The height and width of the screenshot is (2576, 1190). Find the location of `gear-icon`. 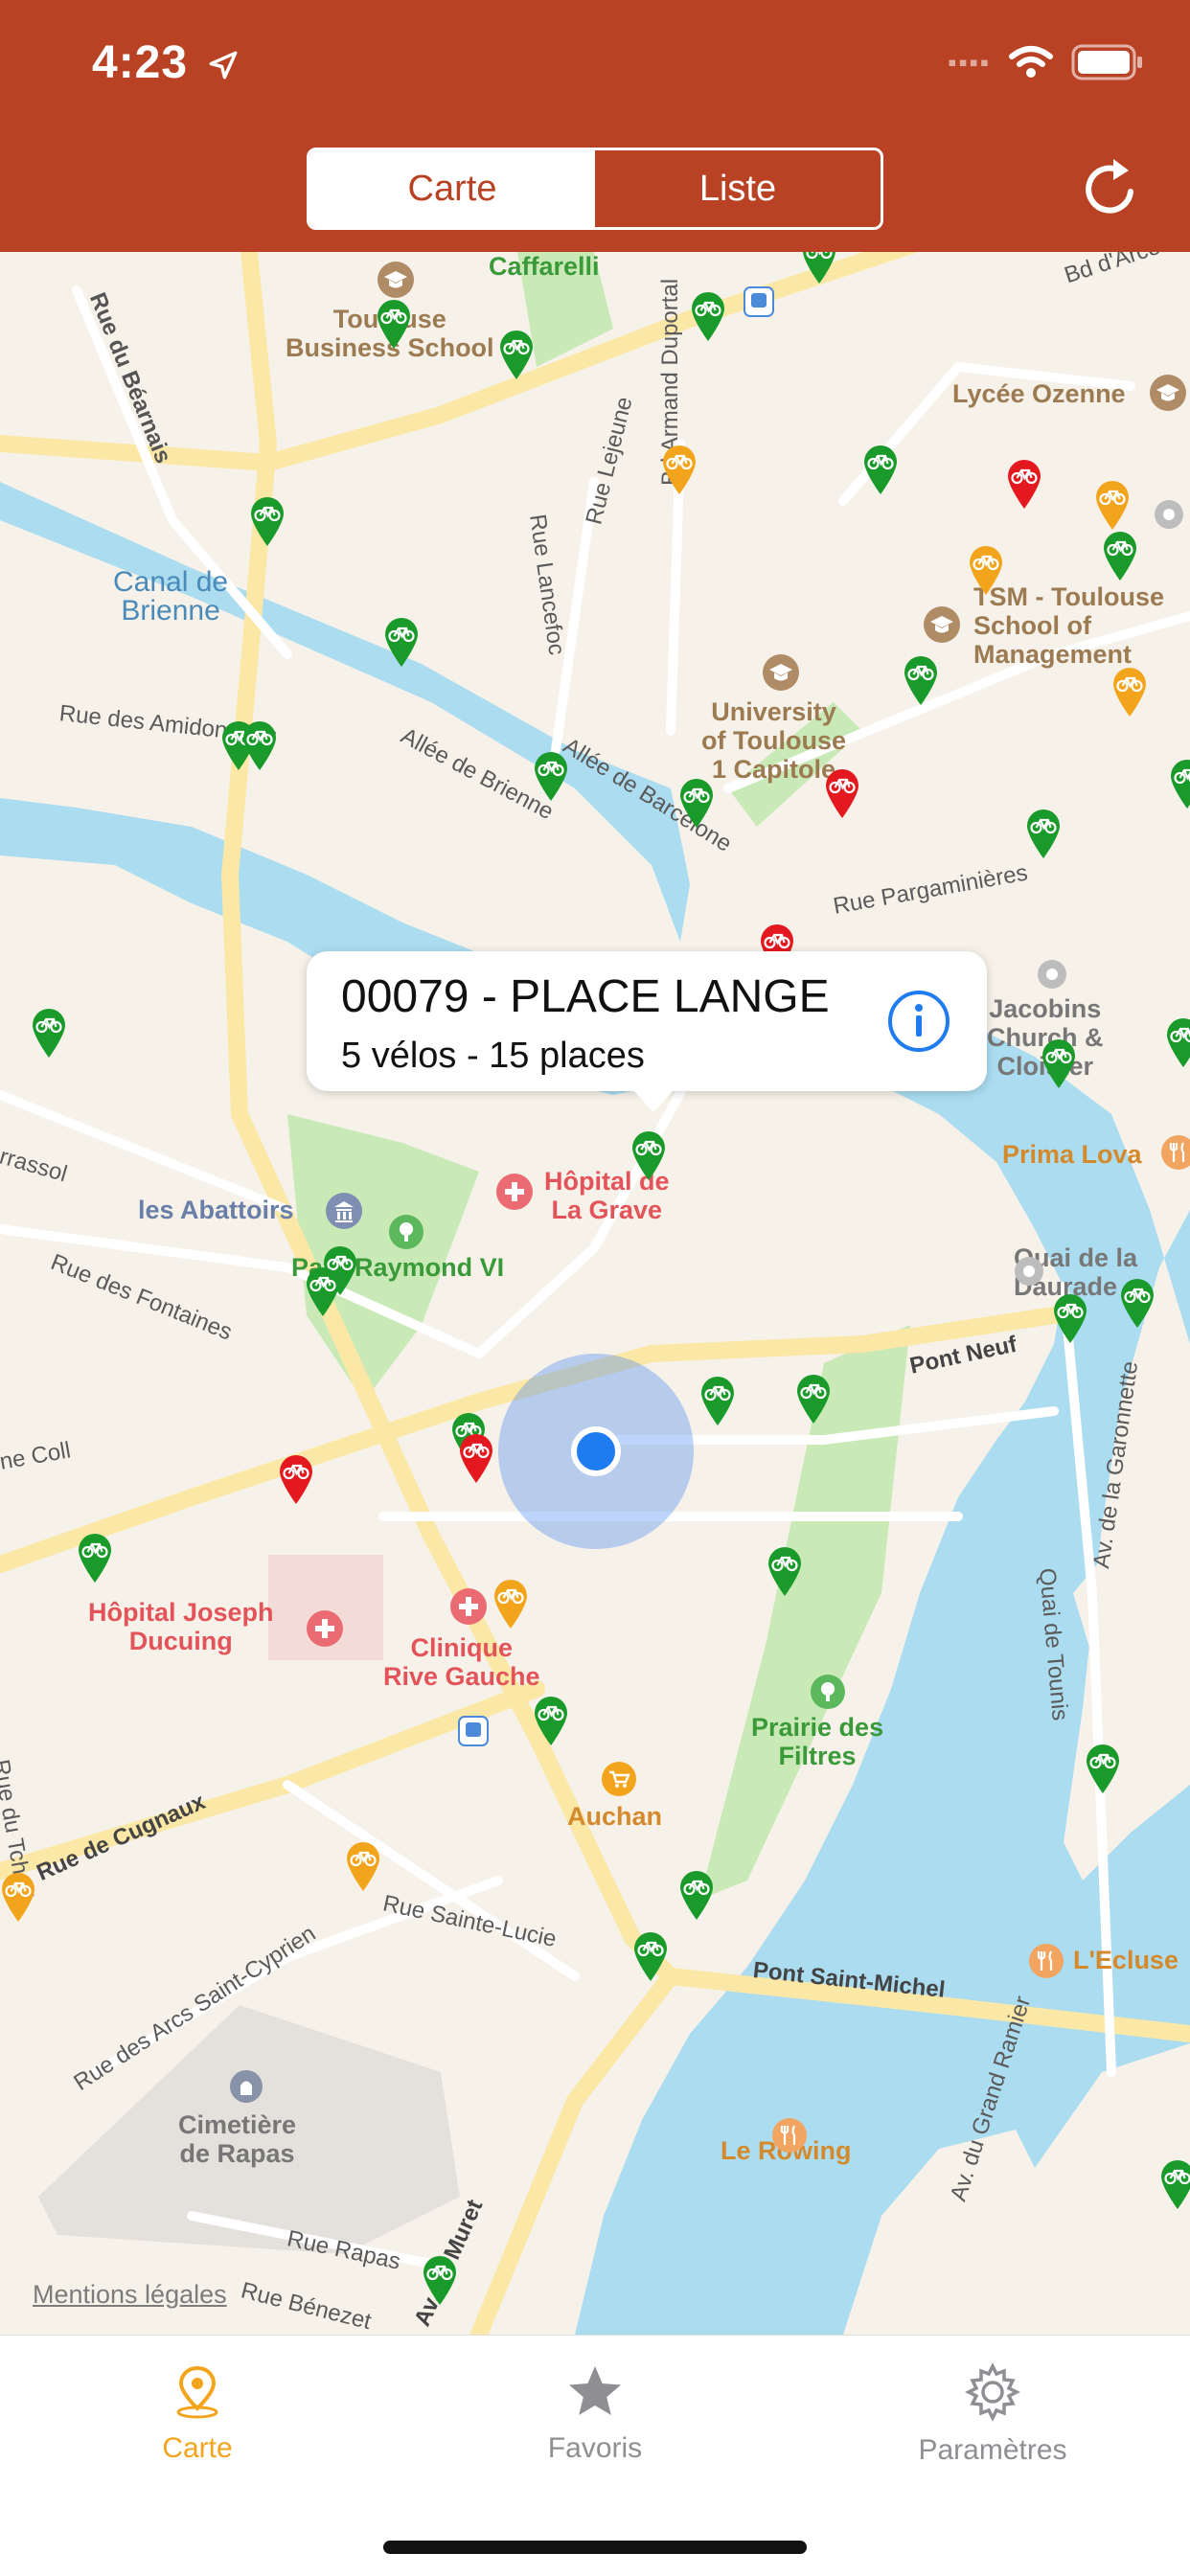

gear-icon is located at coordinates (992, 2392).